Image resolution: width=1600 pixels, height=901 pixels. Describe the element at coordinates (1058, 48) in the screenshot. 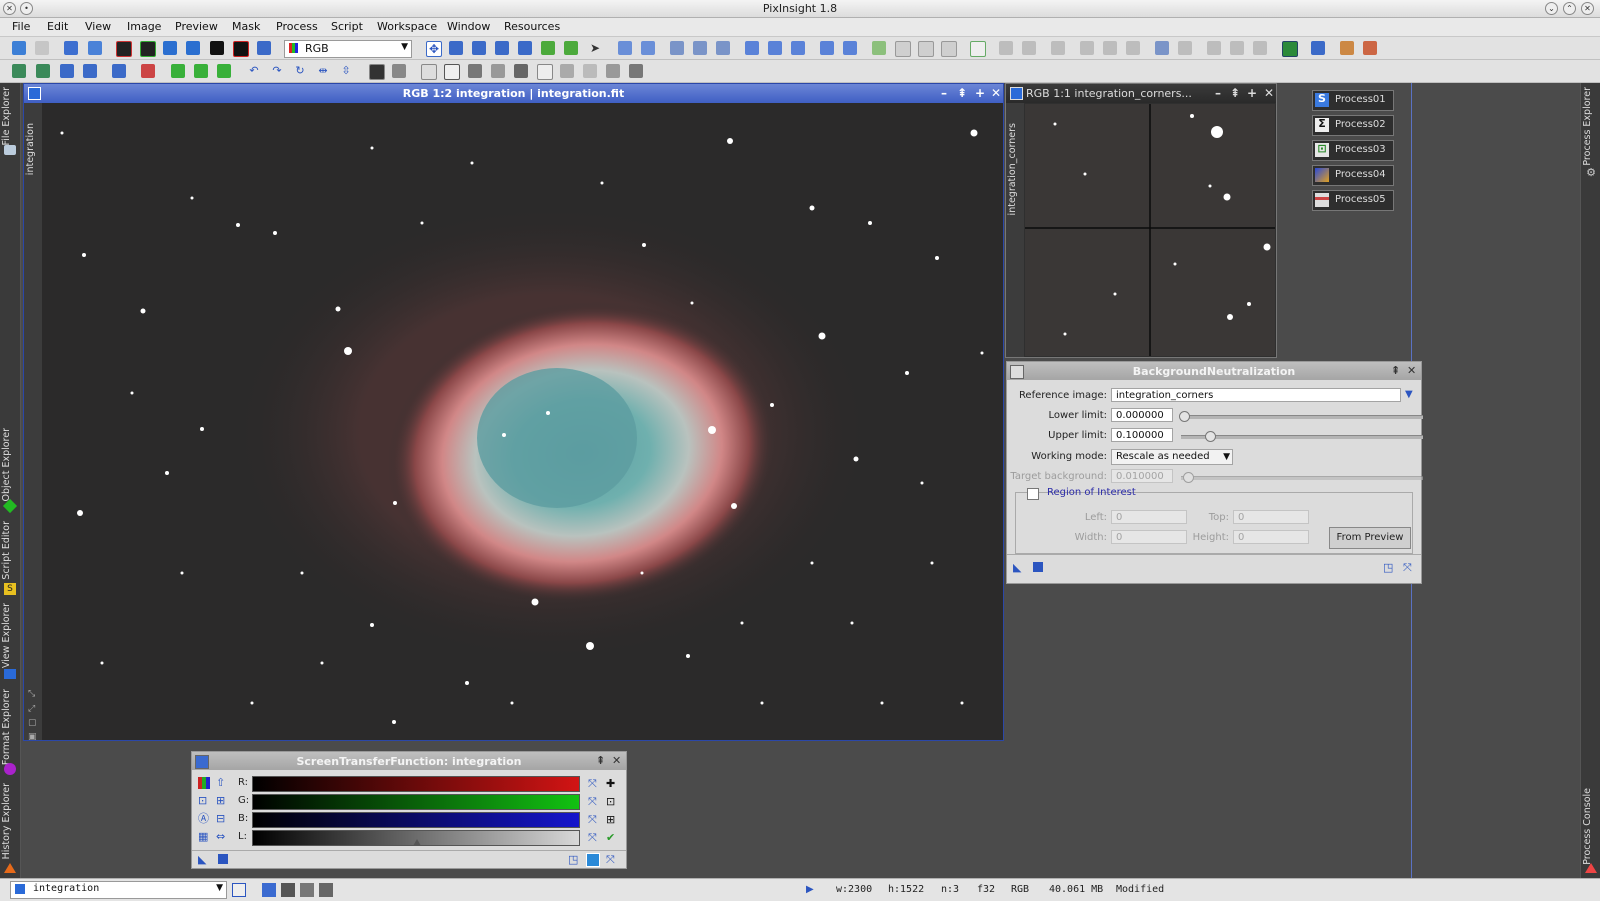

I see `tool-c-icon` at that location.